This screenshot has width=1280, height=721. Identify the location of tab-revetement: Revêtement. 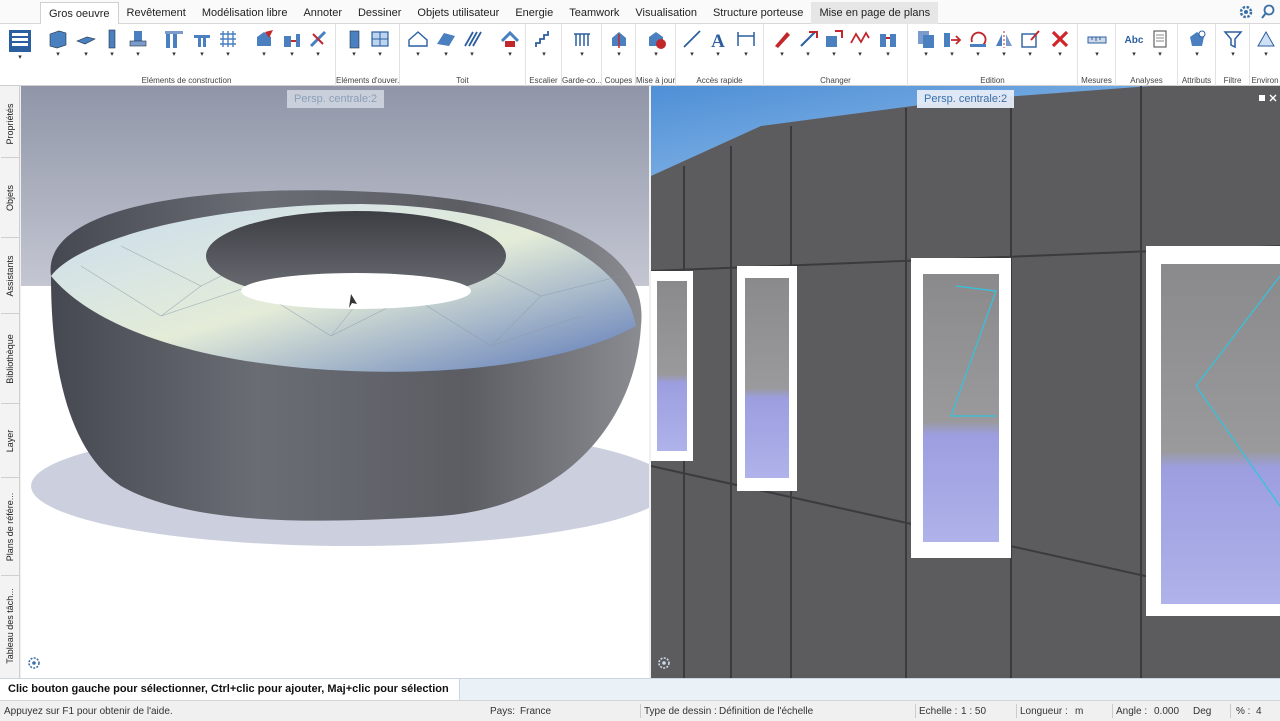
(156, 13).